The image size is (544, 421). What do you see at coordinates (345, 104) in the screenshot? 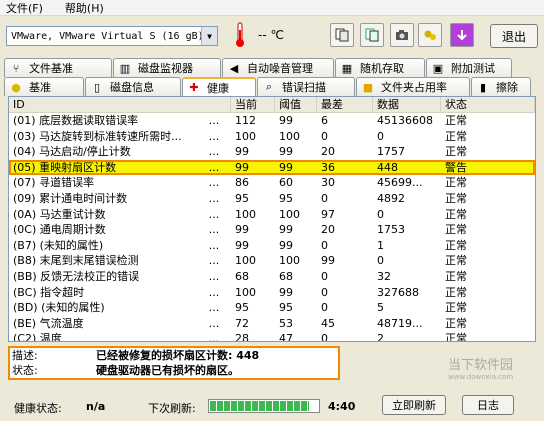
I see `column-worst: 最差` at bounding box center [345, 104].